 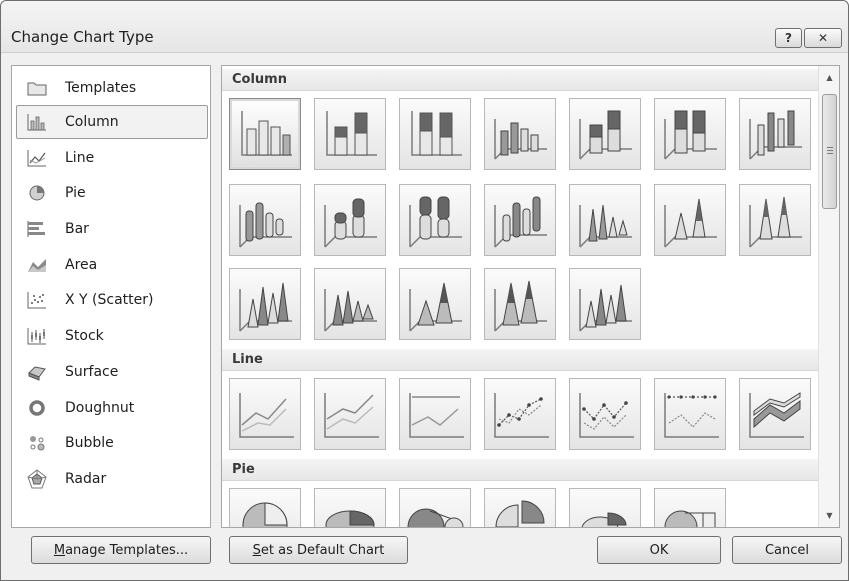 What do you see at coordinates (520, 507) in the screenshot?
I see `thumb-exploded-pie` at bounding box center [520, 507].